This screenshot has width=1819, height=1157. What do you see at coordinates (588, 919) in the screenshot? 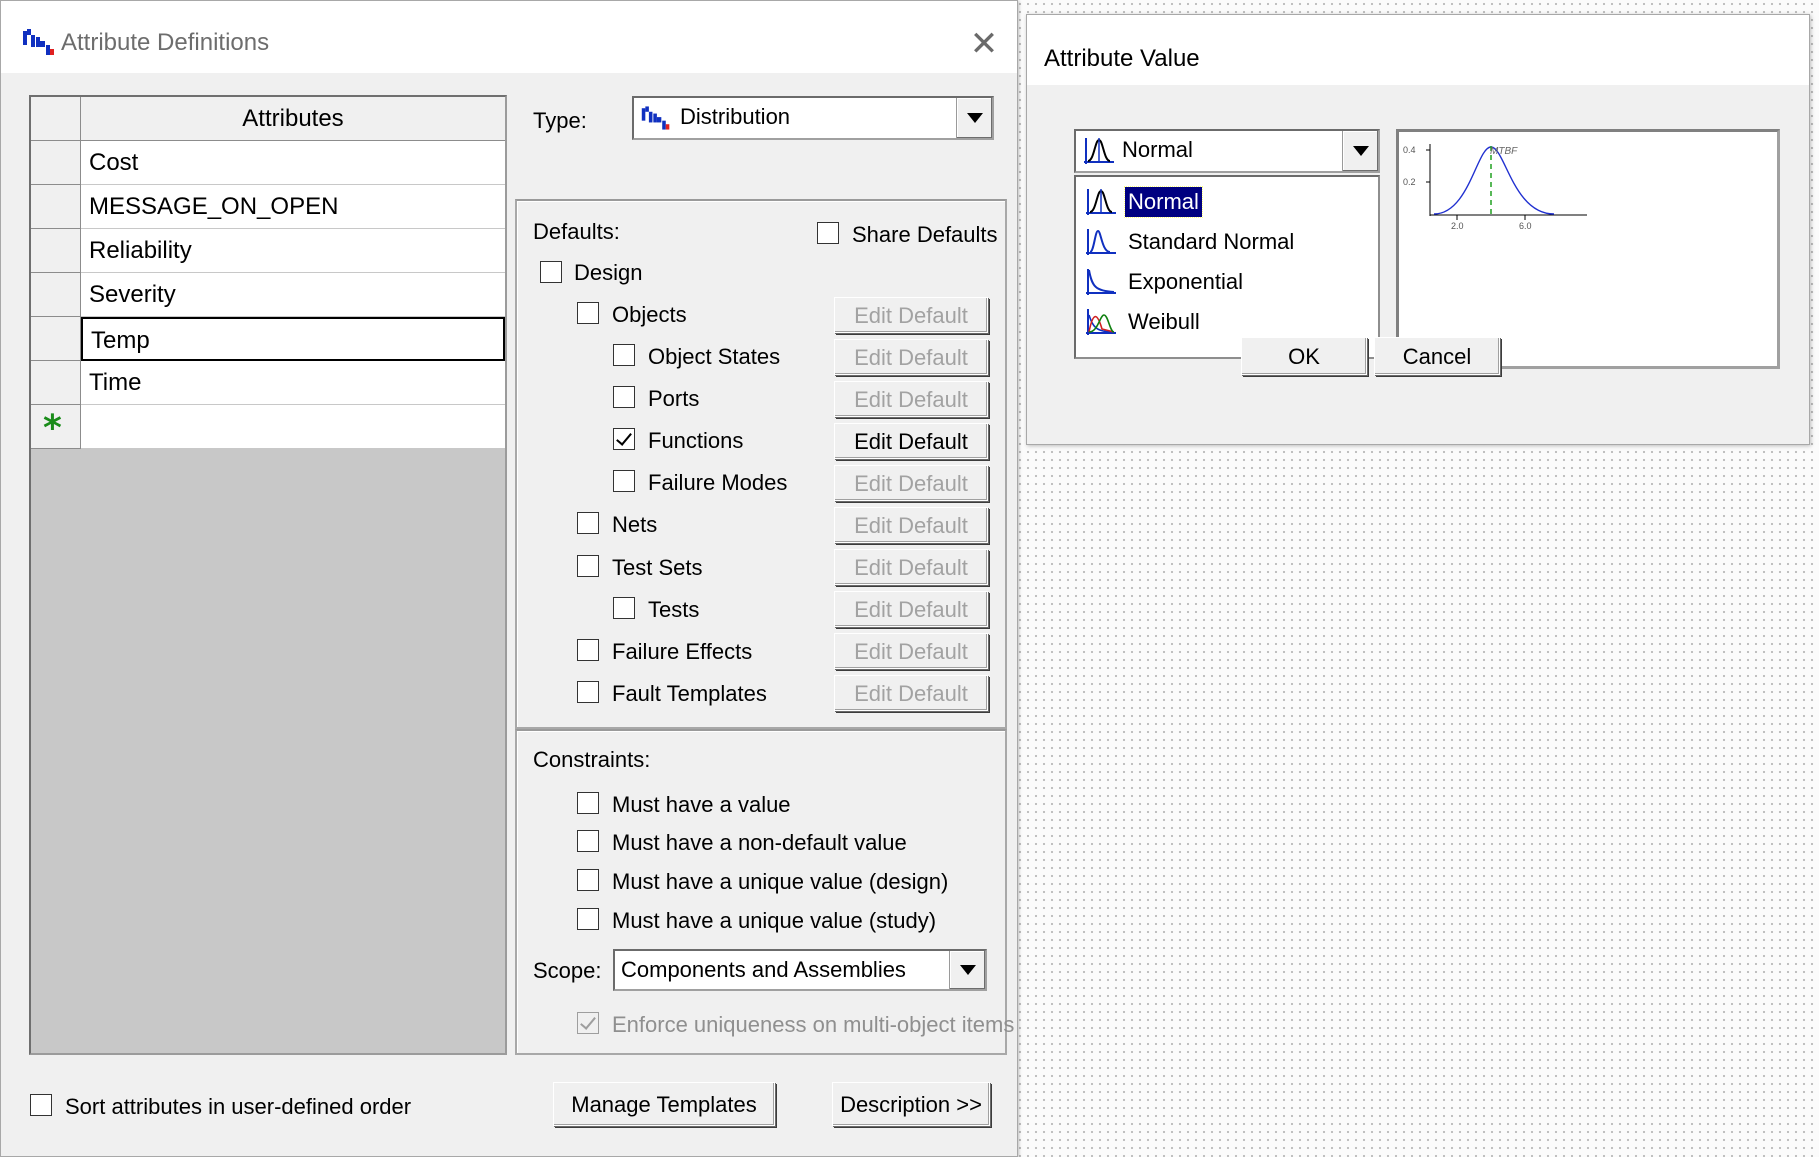
I see `unique-study-checkbox` at bounding box center [588, 919].